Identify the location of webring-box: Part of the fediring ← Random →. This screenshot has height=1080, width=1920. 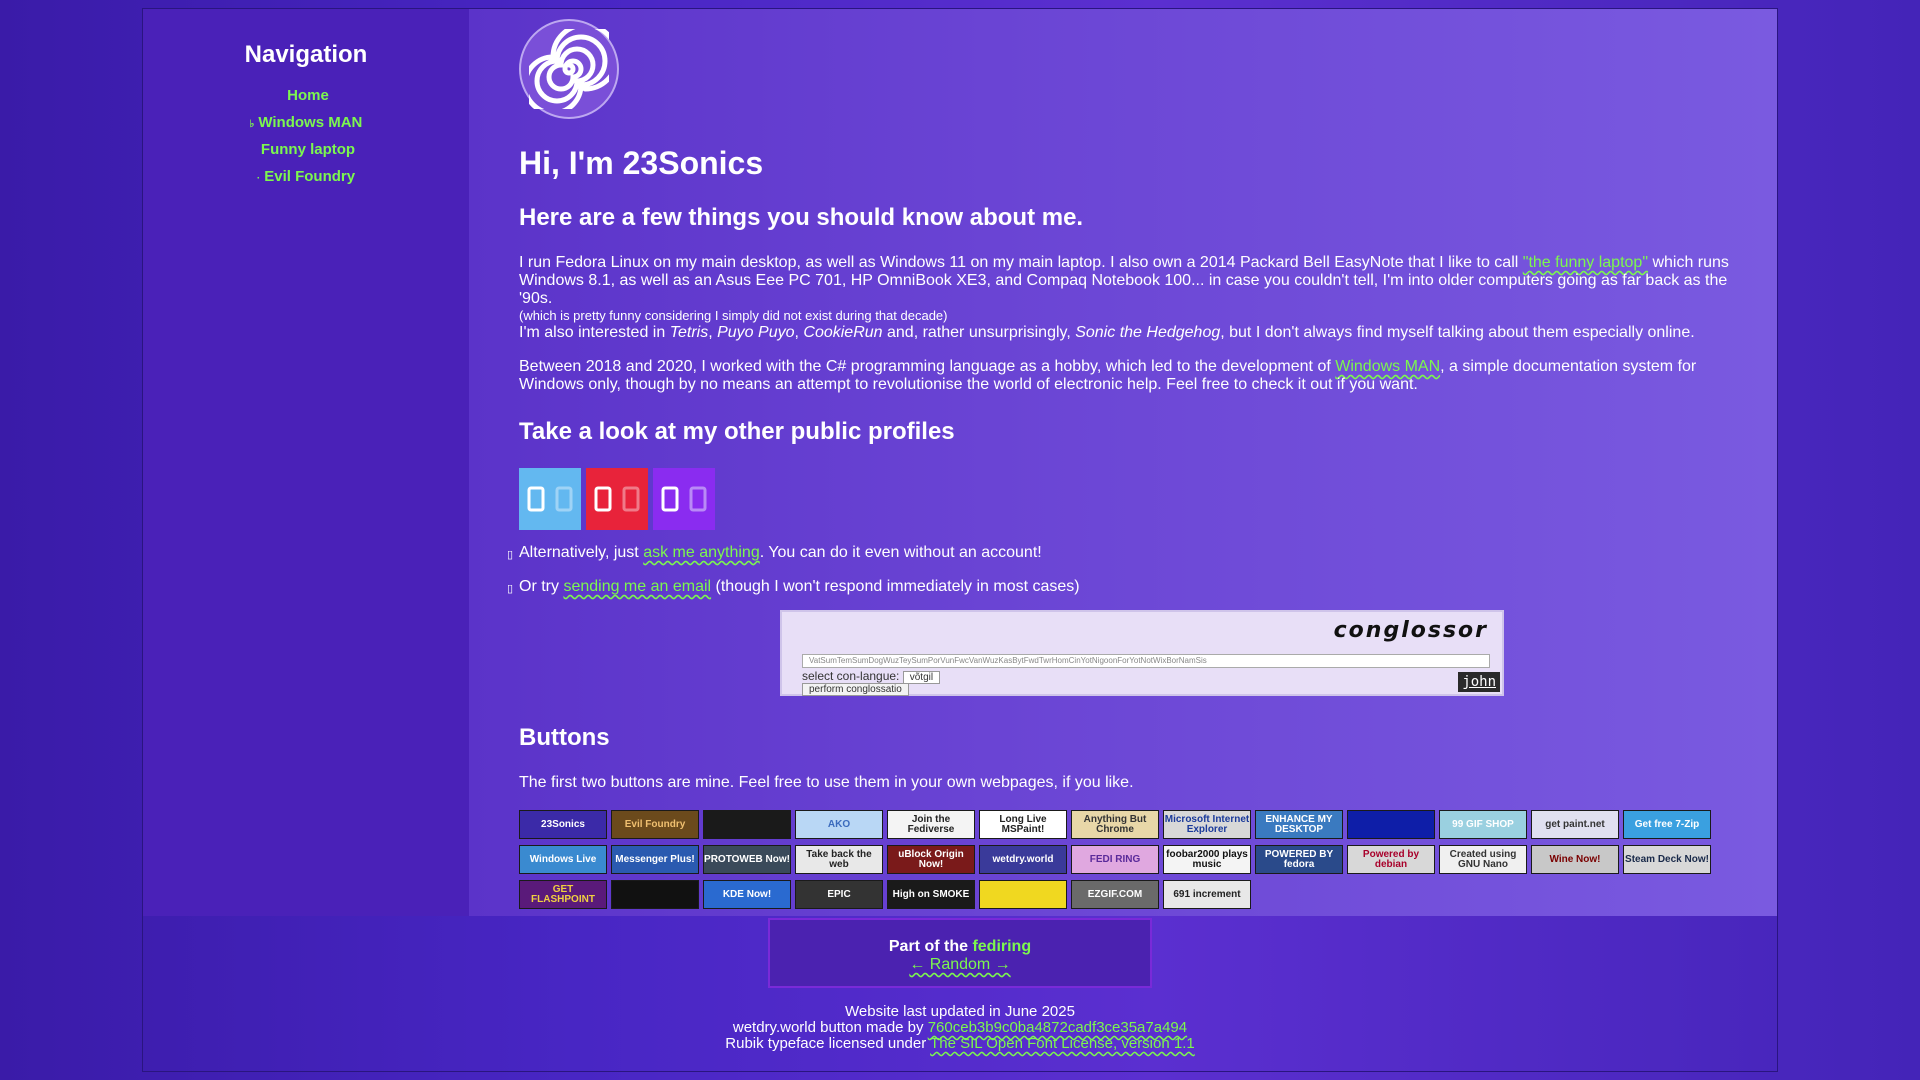
(960, 953).